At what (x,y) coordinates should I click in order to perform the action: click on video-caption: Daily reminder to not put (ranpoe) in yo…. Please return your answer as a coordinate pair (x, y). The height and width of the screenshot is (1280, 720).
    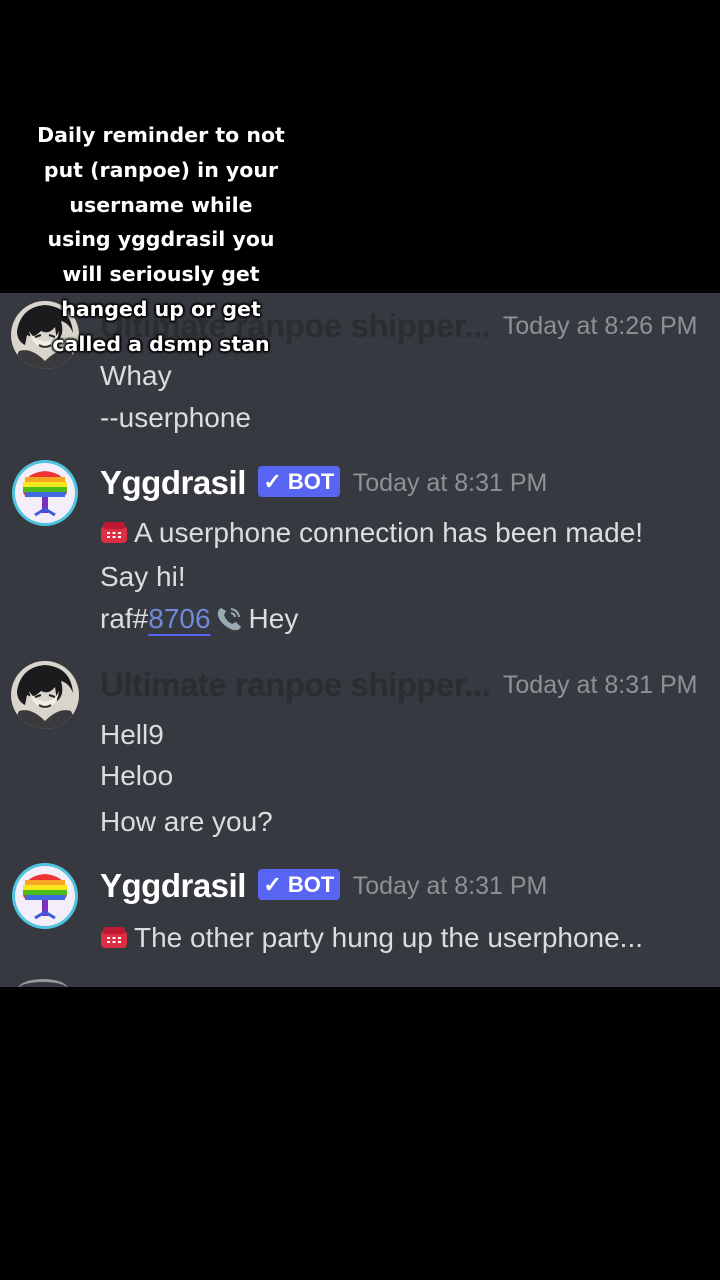
    Looking at the image, I should click on (161, 240).